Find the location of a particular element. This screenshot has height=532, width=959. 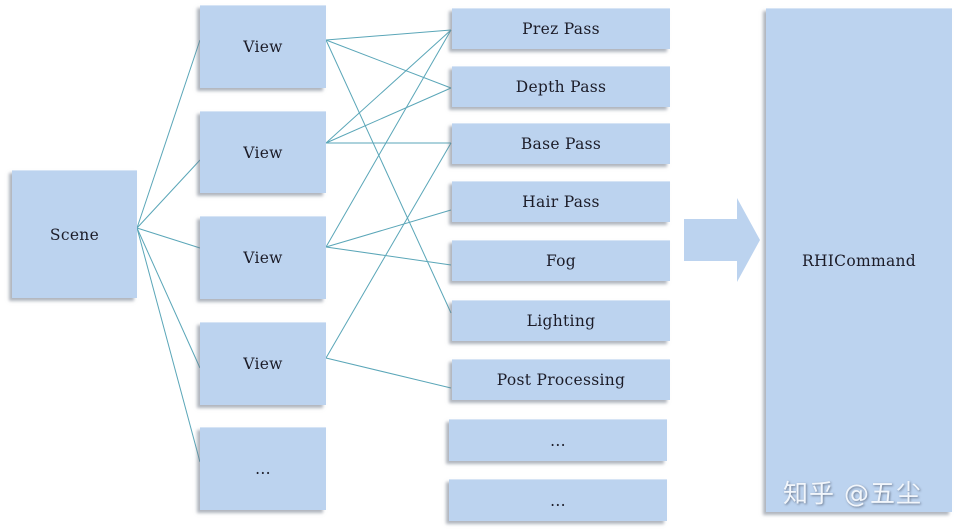

pass-label: Lighting is located at coordinates (561, 321).